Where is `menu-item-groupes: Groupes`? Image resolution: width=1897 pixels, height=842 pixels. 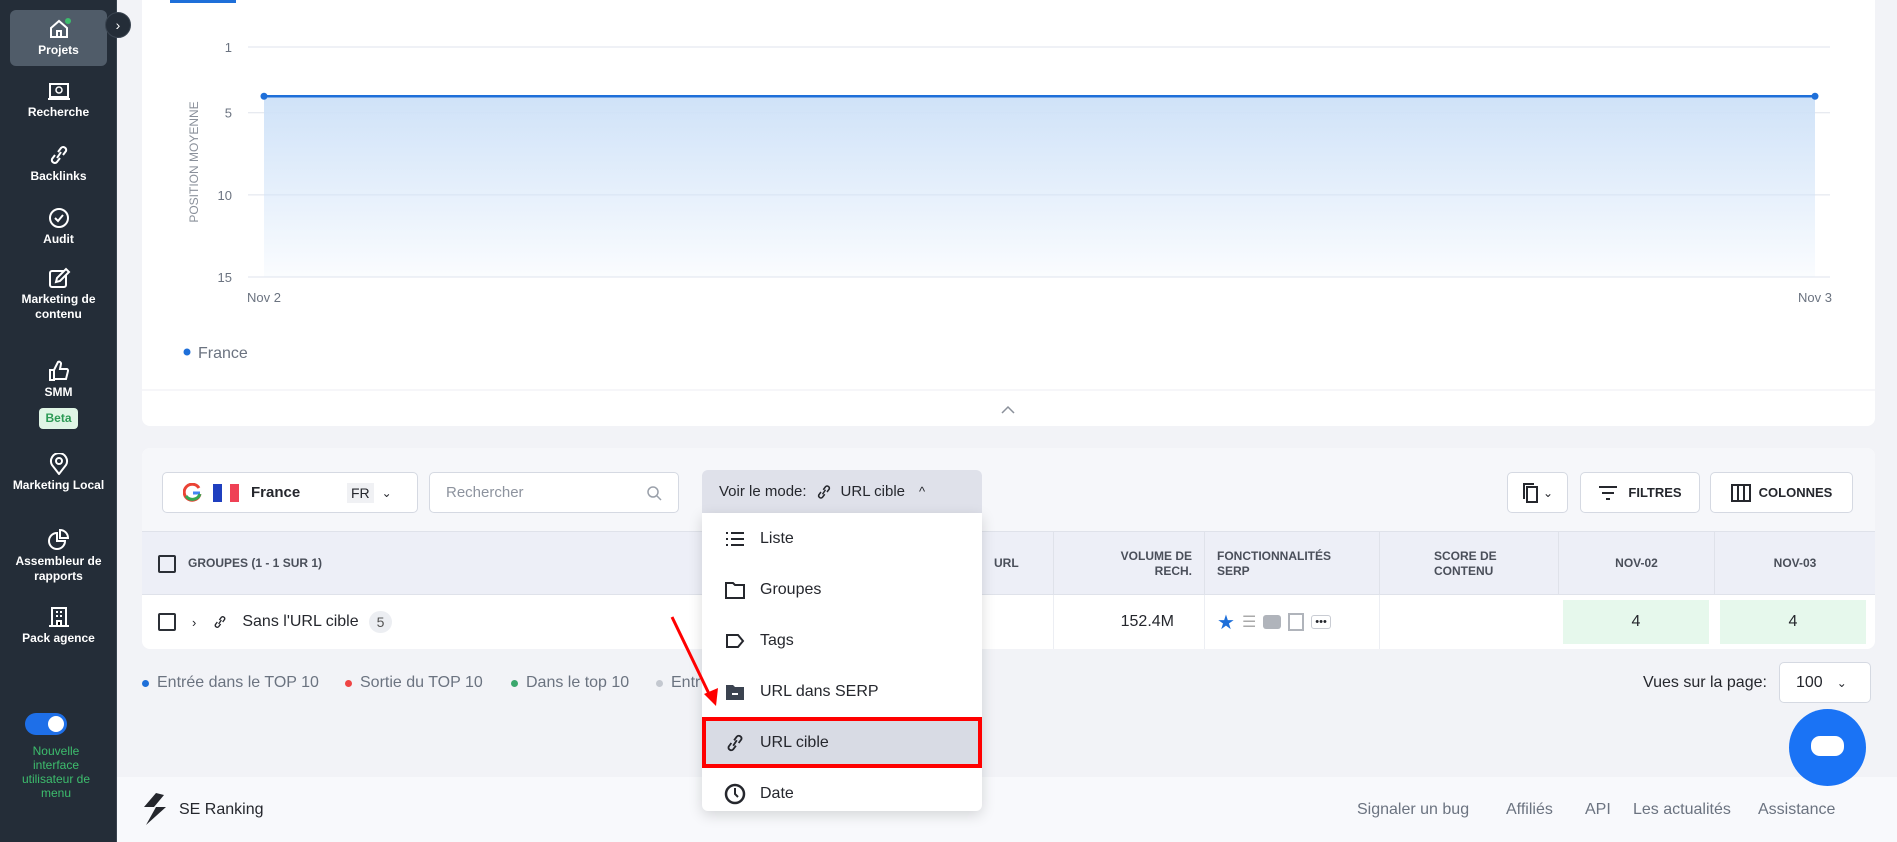
menu-item-groupes: Groupes is located at coordinates (842, 589).